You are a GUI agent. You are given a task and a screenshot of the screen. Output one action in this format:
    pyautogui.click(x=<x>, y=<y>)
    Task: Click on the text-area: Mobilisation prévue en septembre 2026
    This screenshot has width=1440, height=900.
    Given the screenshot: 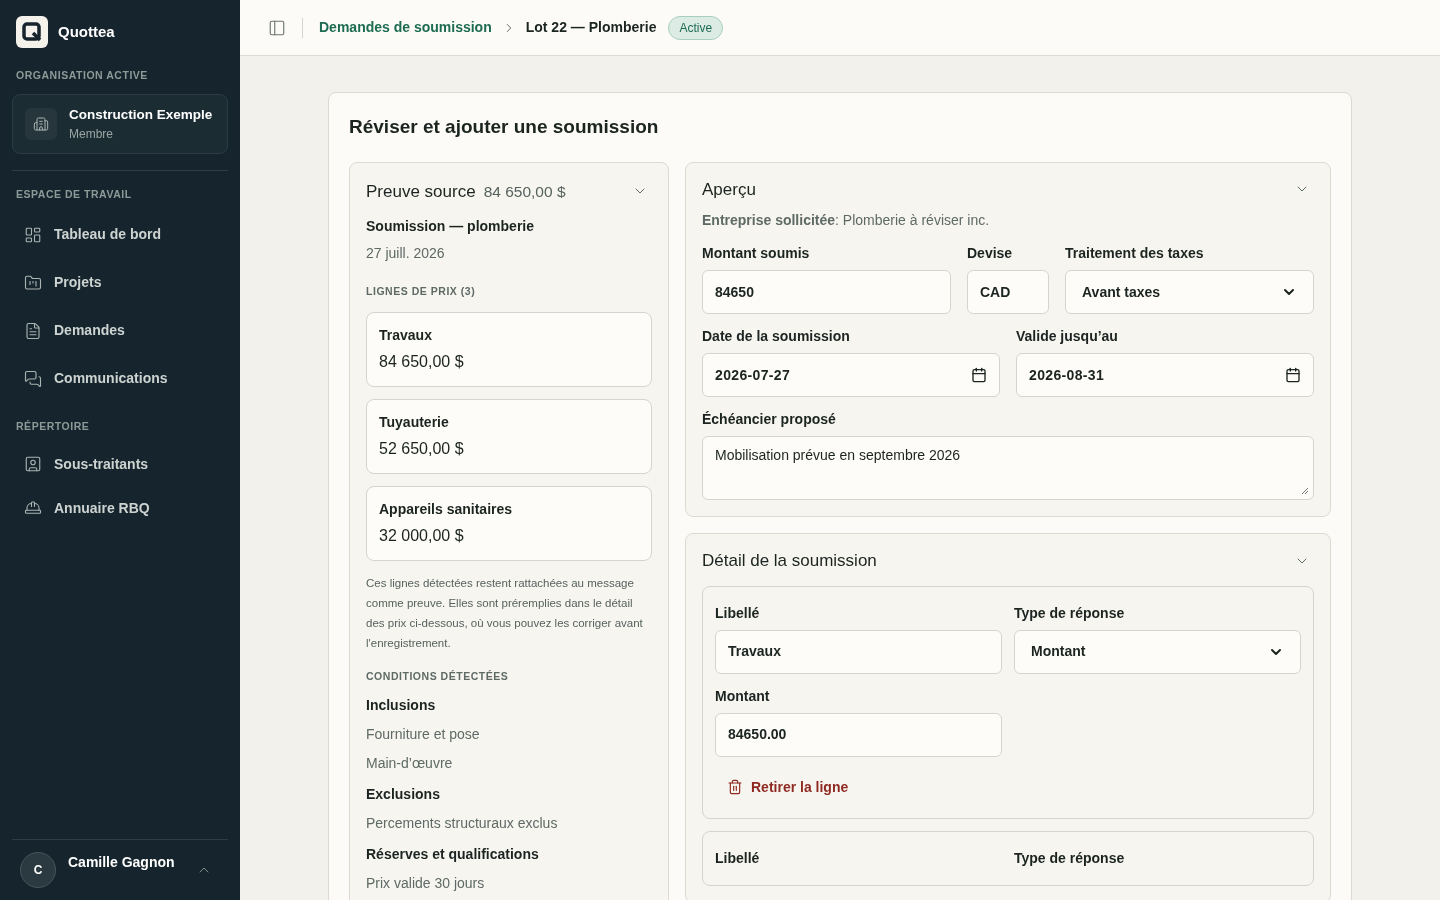 What is the action you would take?
    pyautogui.click(x=1008, y=468)
    